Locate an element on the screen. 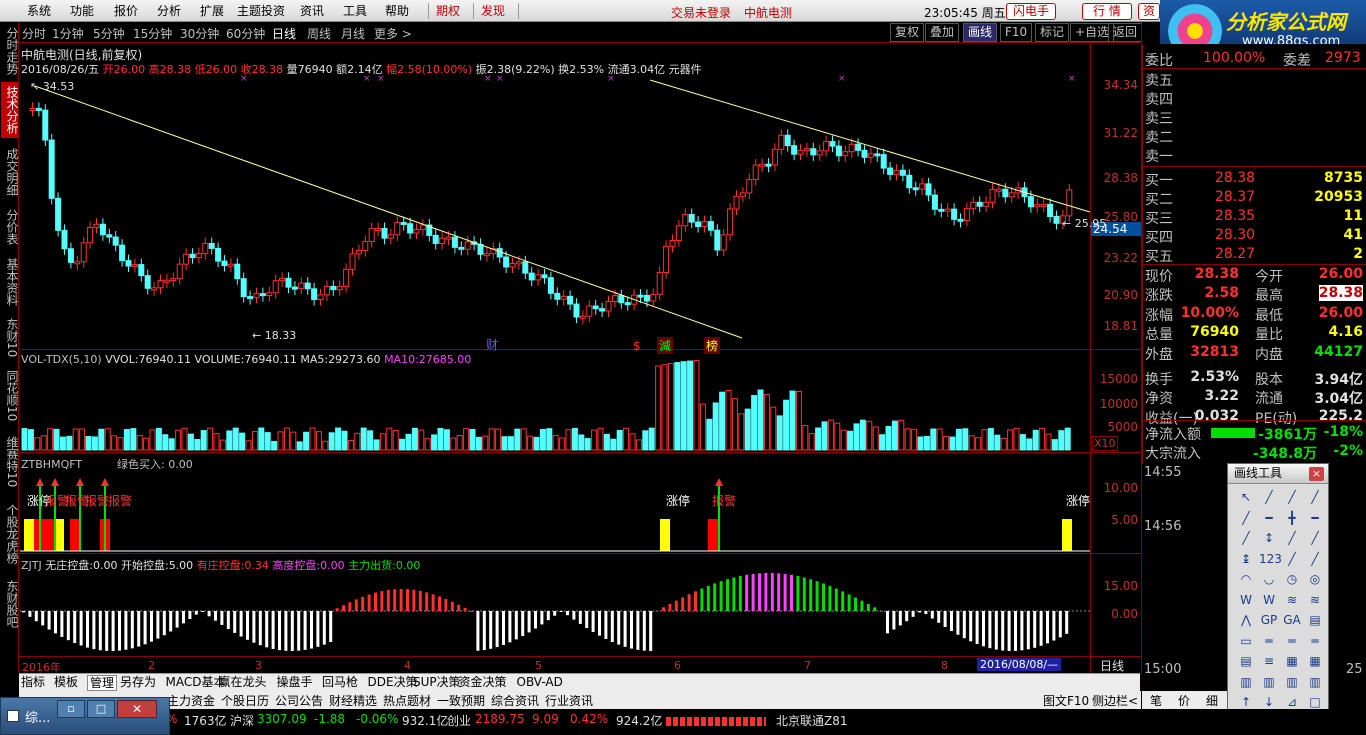  news-tab: 综合资讯 is located at coordinates (515, 700).